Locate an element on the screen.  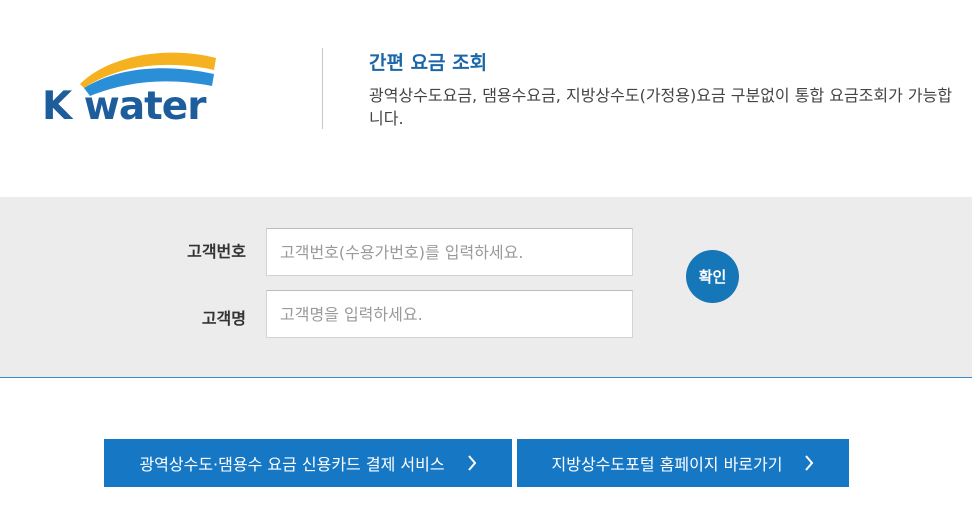
local-portal-label: 지방상수도포털 홈페이지 바로가기 is located at coordinates (667, 464).